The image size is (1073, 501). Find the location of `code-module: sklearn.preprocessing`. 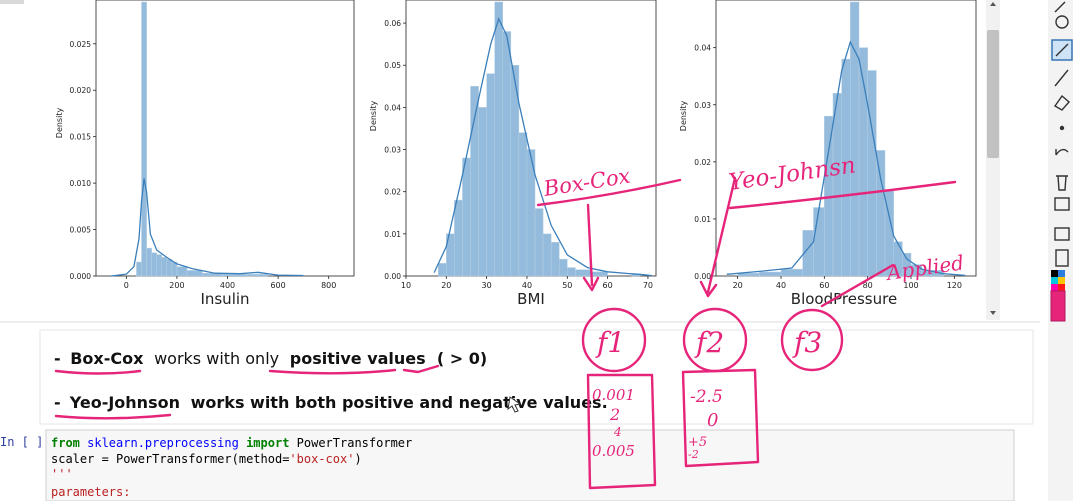

code-module: sklearn.preprocessing is located at coordinates (163, 443).